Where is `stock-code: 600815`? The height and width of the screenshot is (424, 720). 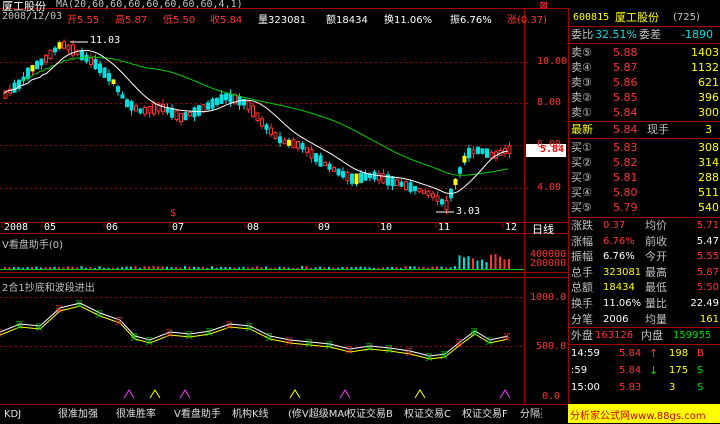 stock-code: 600815 is located at coordinates (591, 17).